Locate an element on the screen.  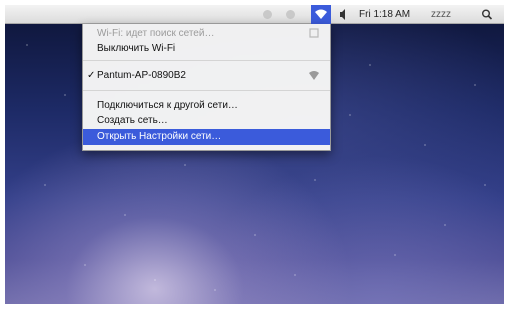
wifi-icon is located at coordinates (321, 14).